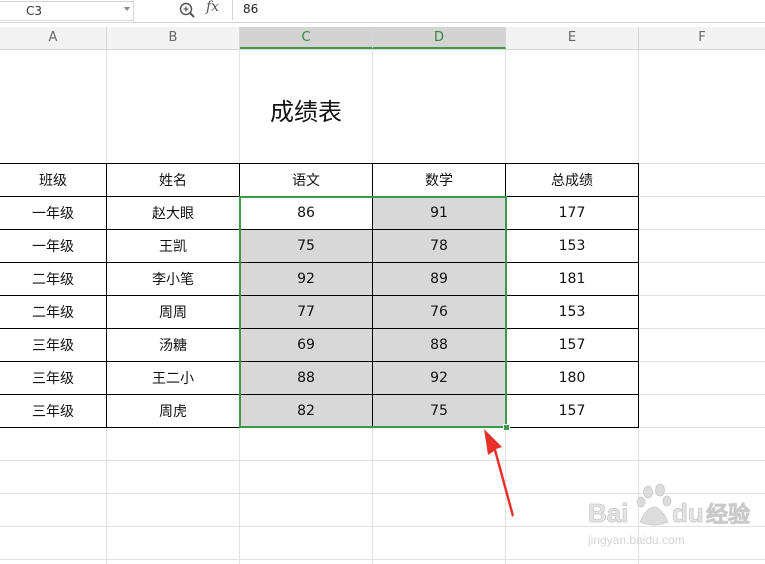  What do you see at coordinates (499, 473) in the screenshot?
I see `red-arrow-annotation` at bounding box center [499, 473].